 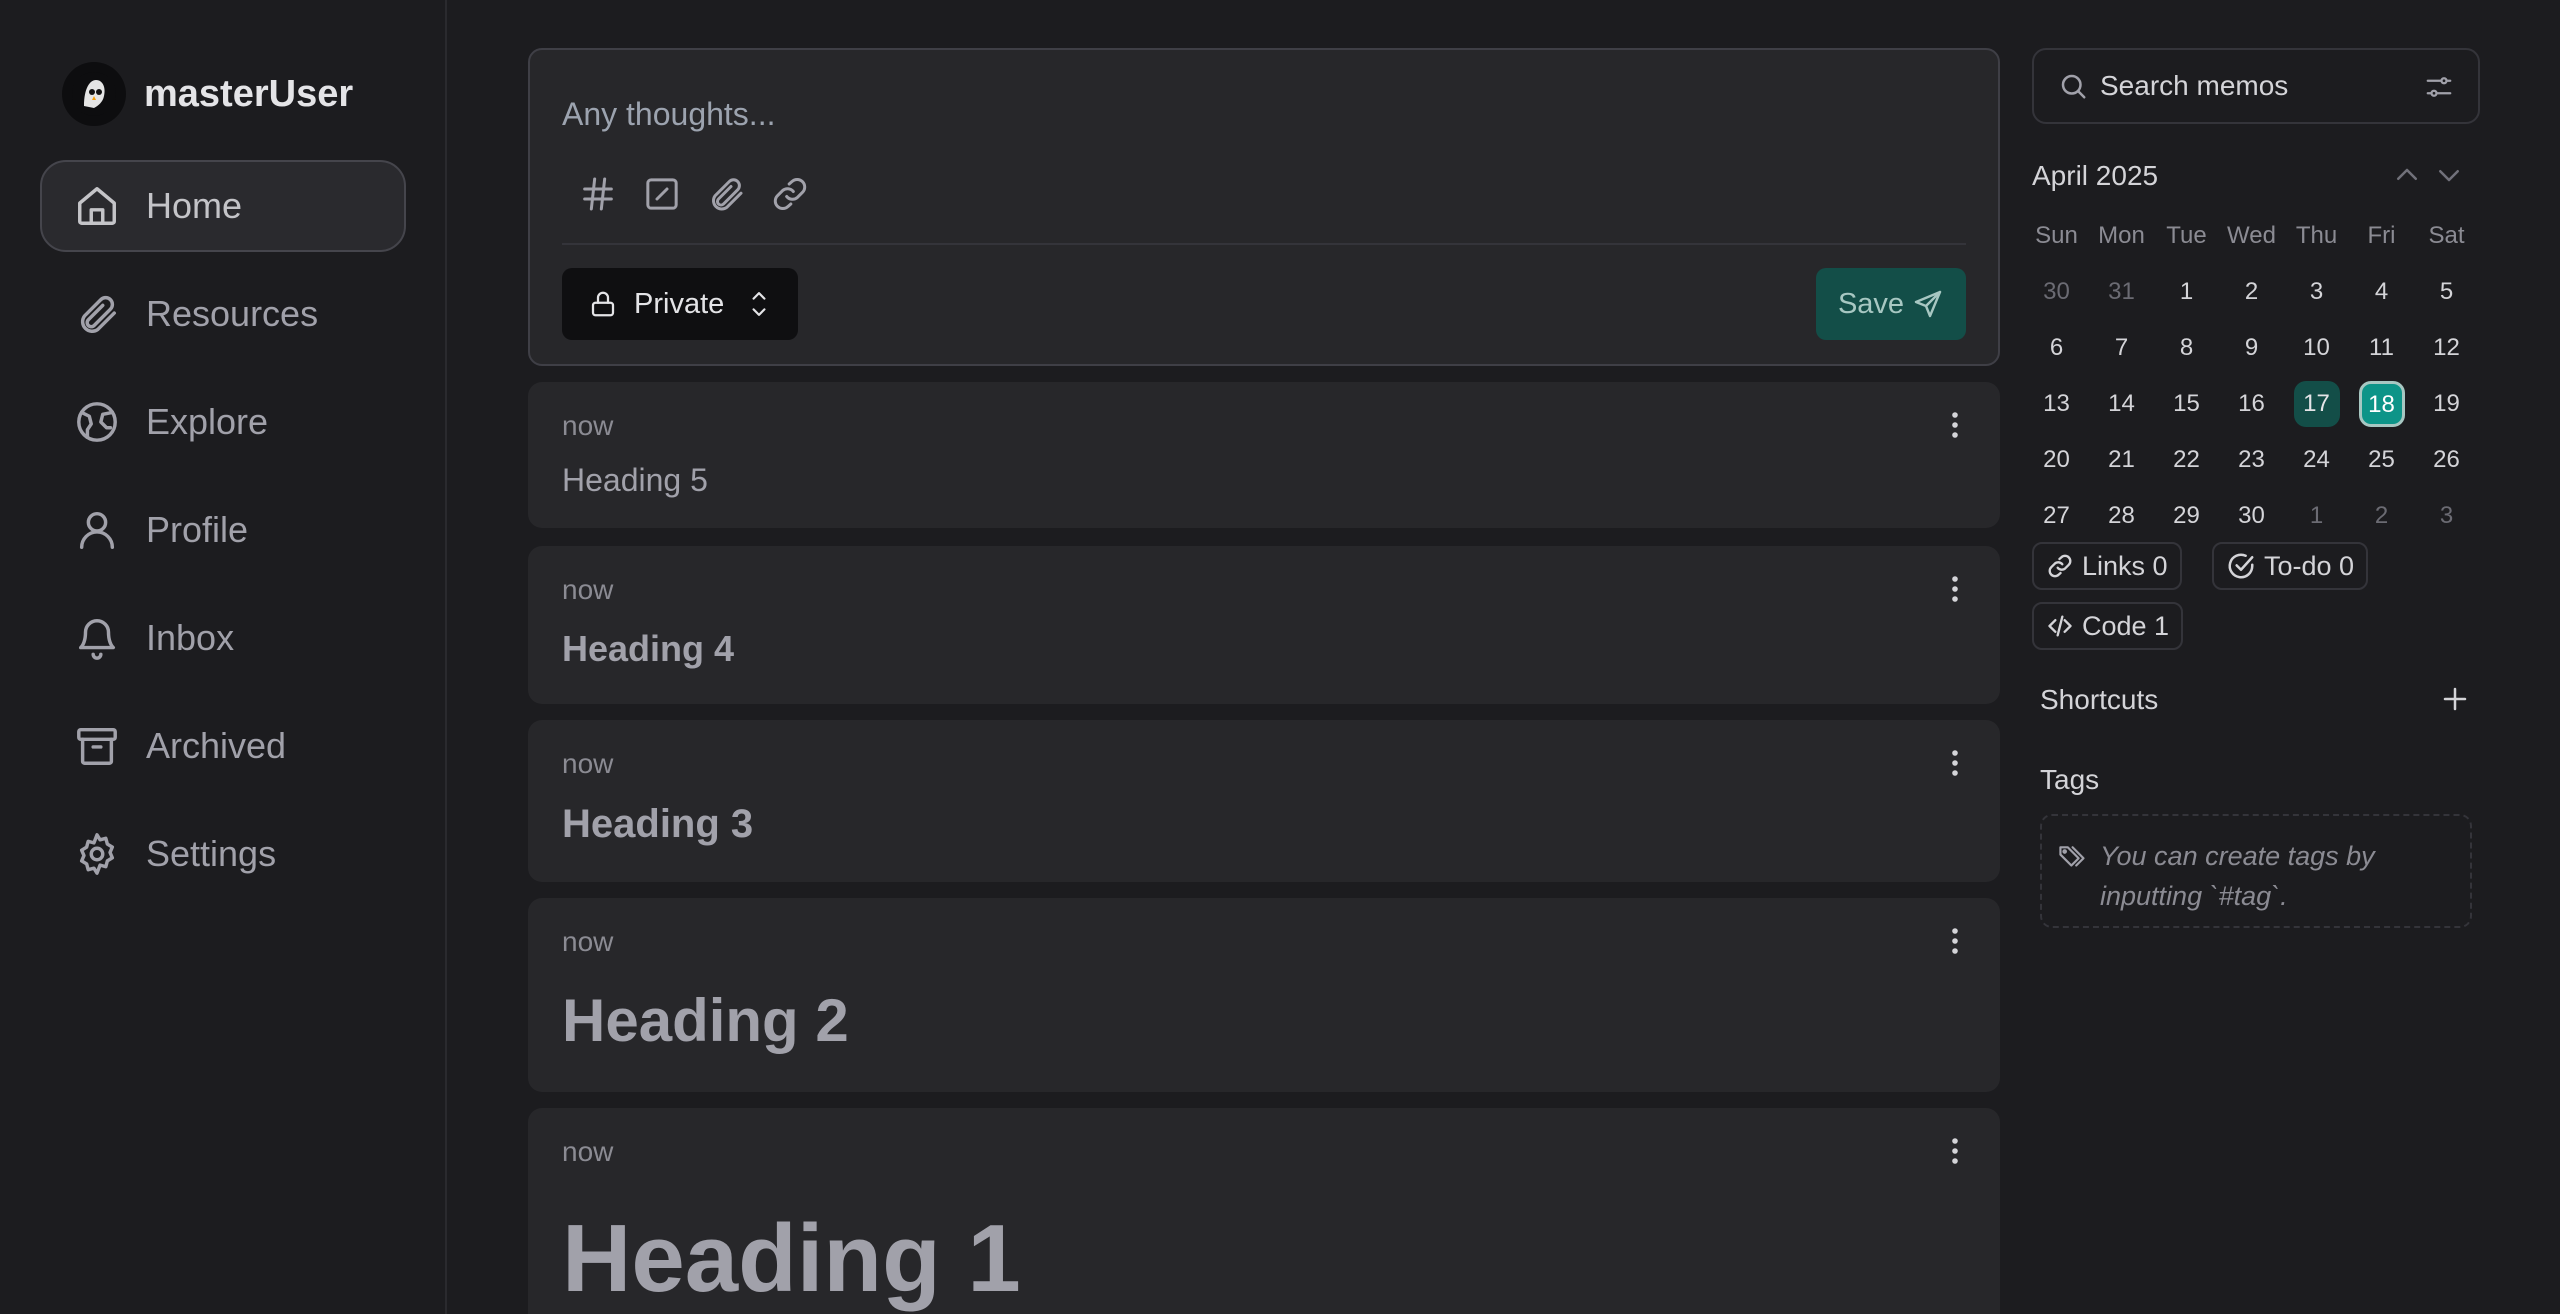 What do you see at coordinates (2186, 516) in the screenshot?
I see `calendar-day: 29` at bounding box center [2186, 516].